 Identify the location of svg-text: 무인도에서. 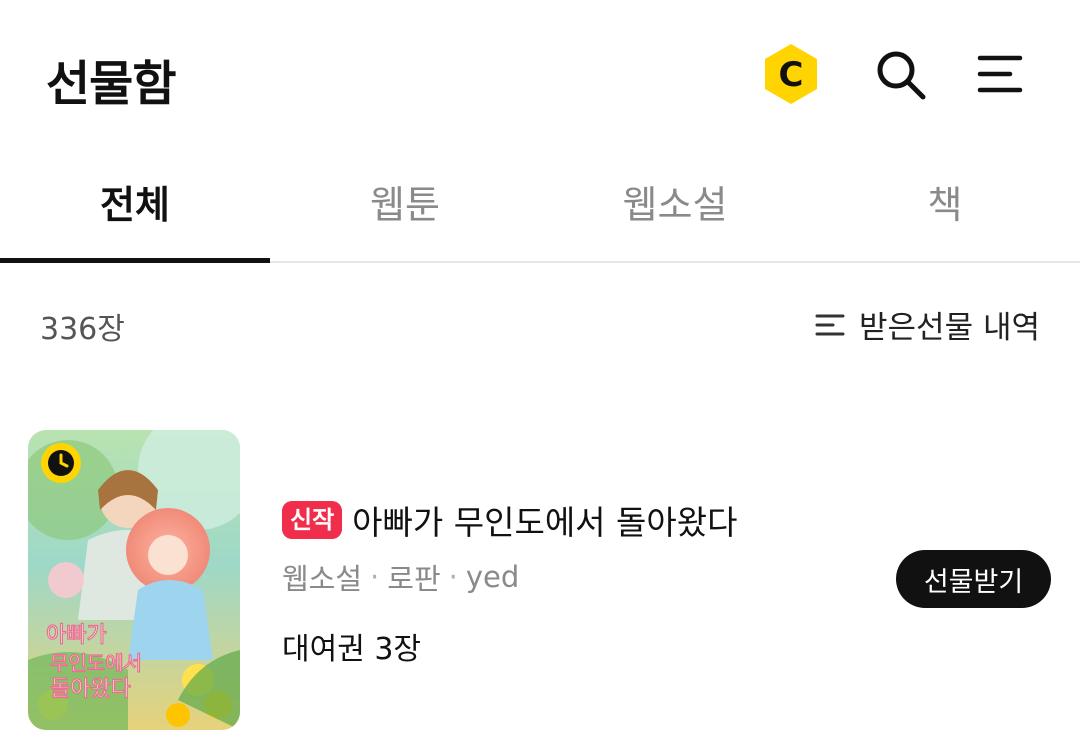
(96, 663).